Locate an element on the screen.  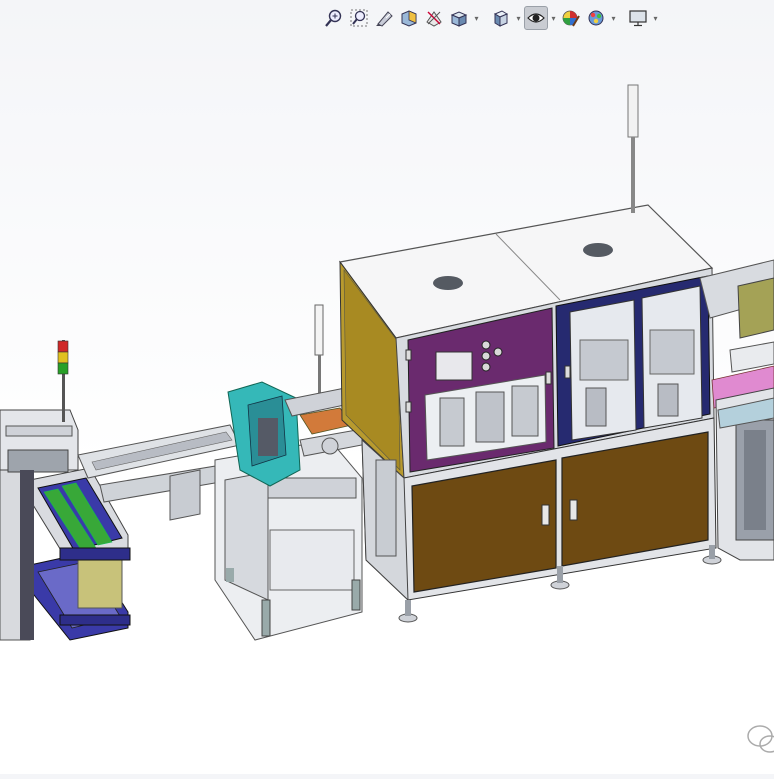
zoom-to-fit-icon is located at coordinates (333, 18).